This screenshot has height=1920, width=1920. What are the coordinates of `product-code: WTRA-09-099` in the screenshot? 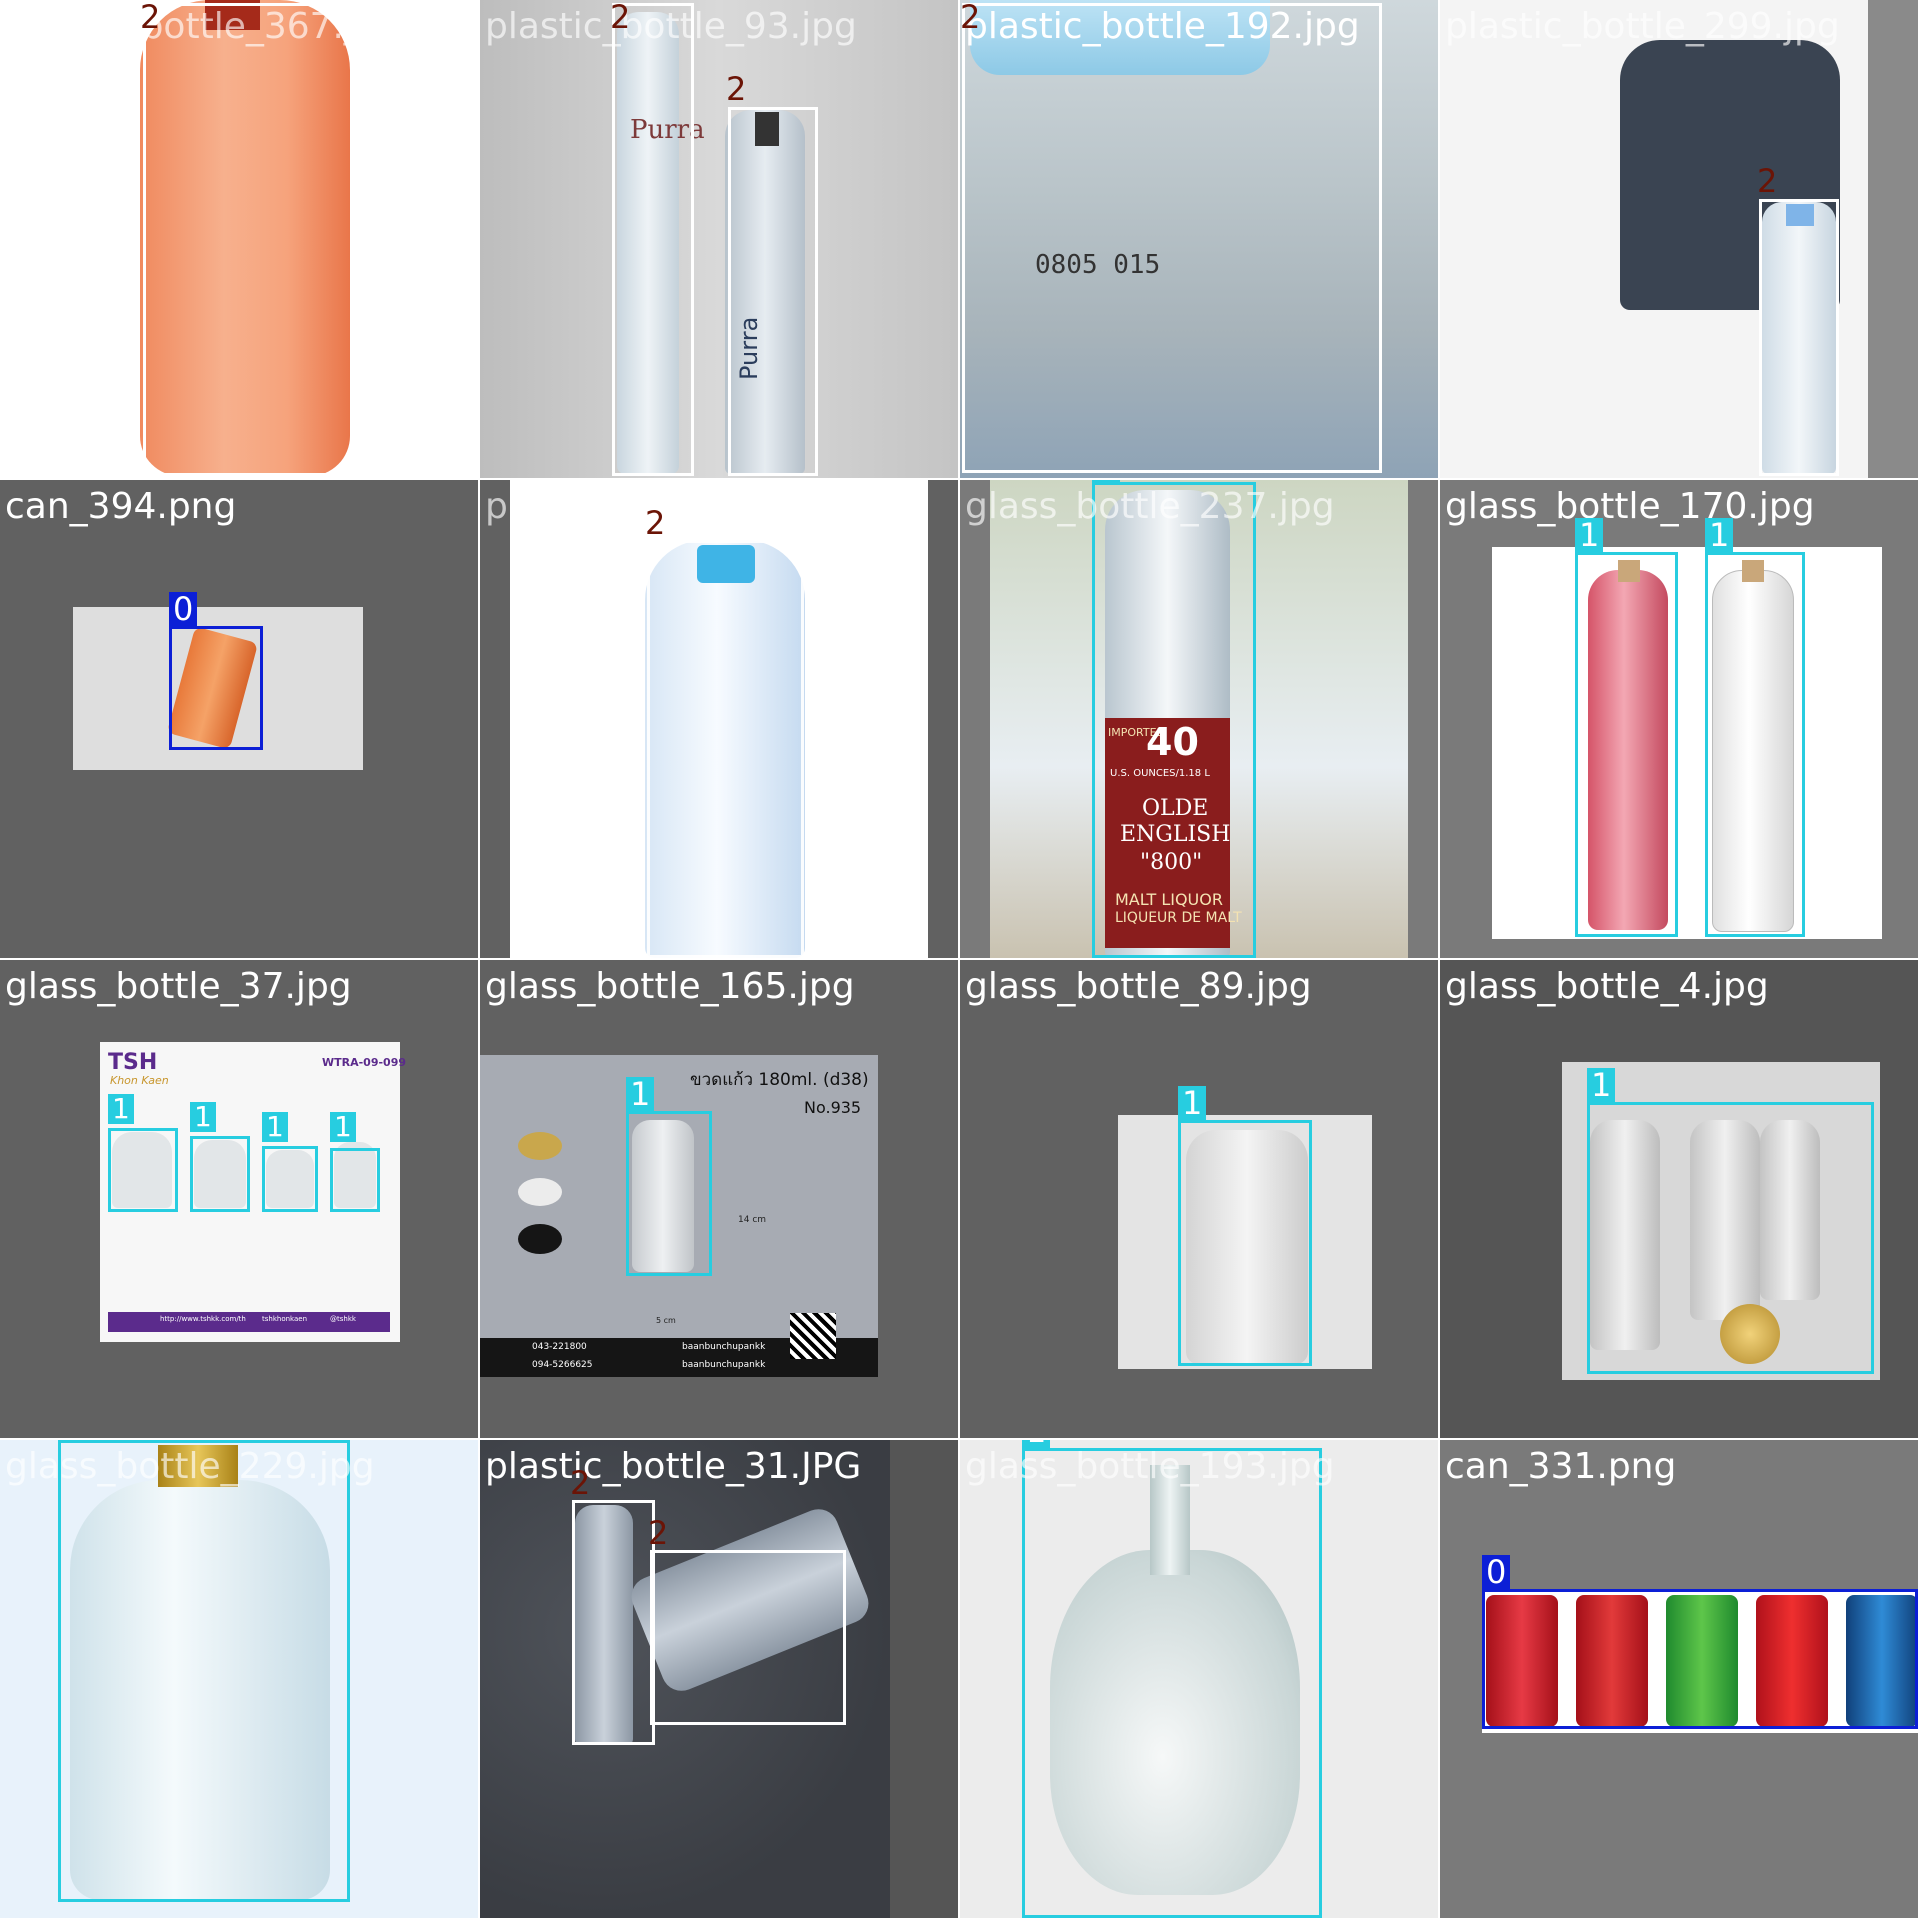 It's located at (364, 1062).